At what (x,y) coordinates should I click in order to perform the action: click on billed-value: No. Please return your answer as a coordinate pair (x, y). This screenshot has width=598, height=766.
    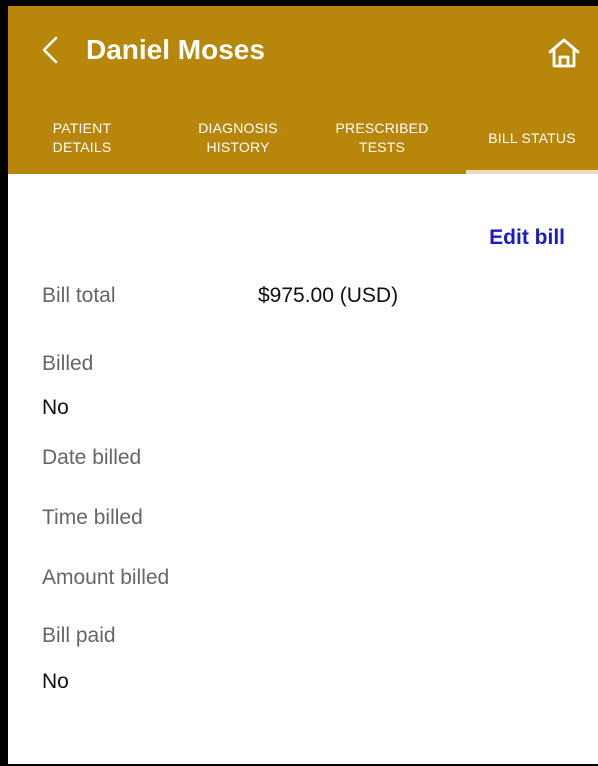
    Looking at the image, I should click on (55, 407).